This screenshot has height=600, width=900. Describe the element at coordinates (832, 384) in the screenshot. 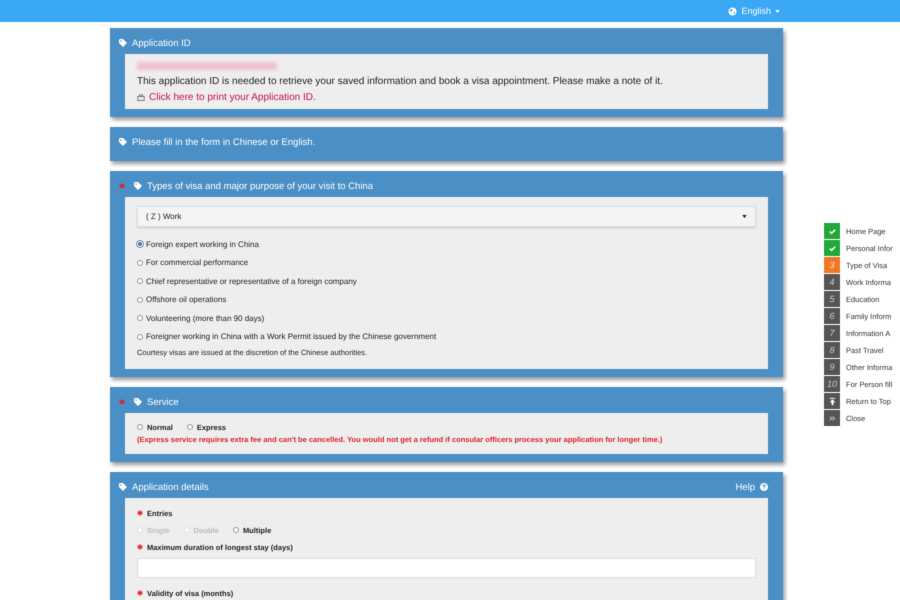

I see `step-marker: 10` at that location.